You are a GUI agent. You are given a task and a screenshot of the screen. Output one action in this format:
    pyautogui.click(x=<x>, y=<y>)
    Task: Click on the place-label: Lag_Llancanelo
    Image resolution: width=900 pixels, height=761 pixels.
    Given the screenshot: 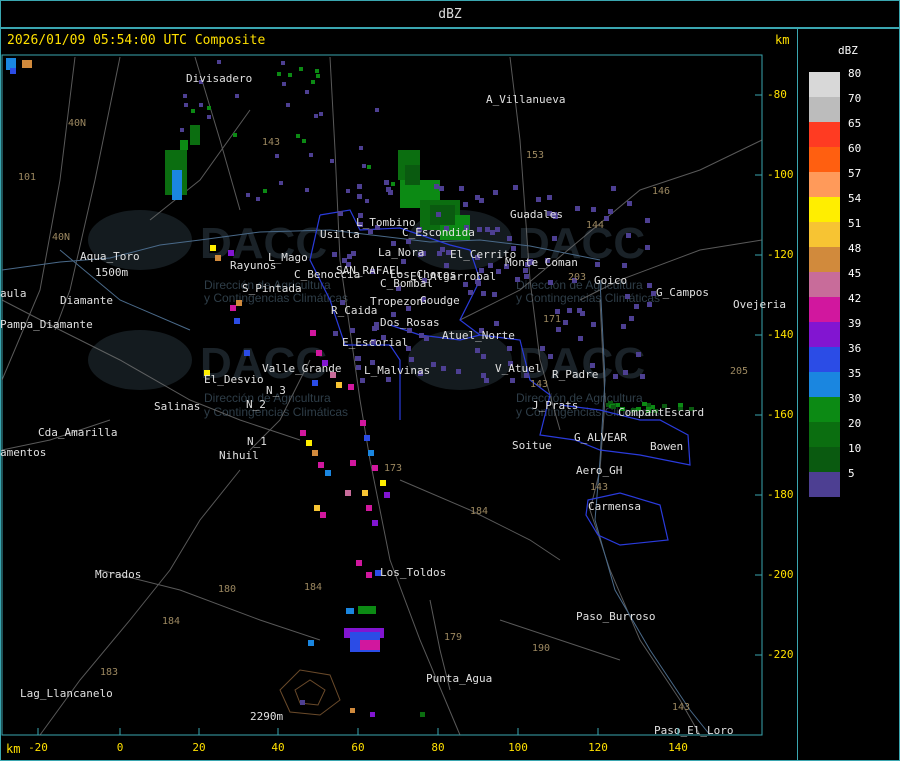 What is the action you would take?
    pyautogui.click(x=66, y=693)
    